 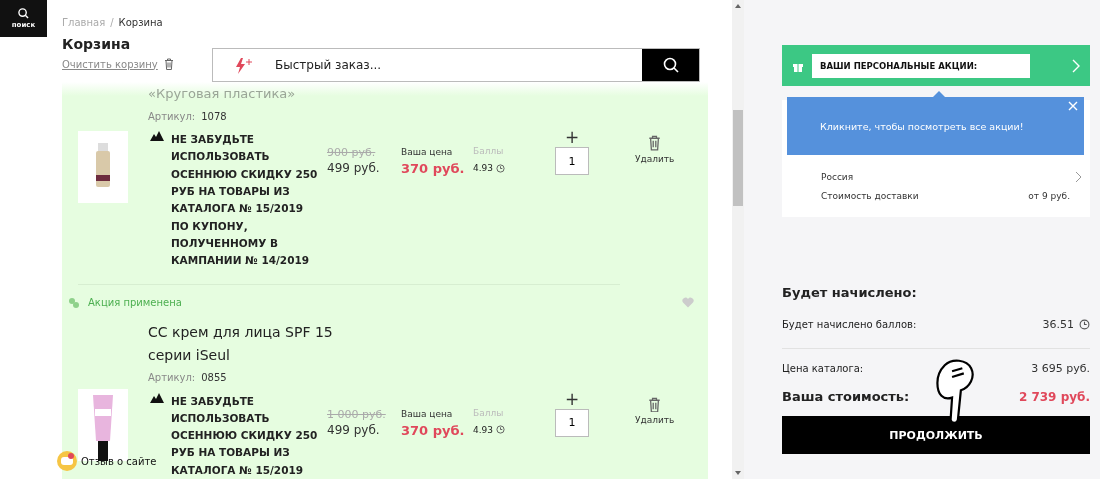 I want to click on close-icon, so click(x=1073, y=106).